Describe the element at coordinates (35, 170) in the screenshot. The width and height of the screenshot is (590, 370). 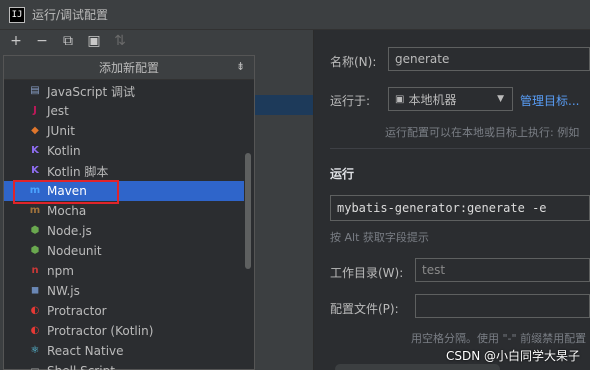
I see `kotlin-script-icon: K` at that location.